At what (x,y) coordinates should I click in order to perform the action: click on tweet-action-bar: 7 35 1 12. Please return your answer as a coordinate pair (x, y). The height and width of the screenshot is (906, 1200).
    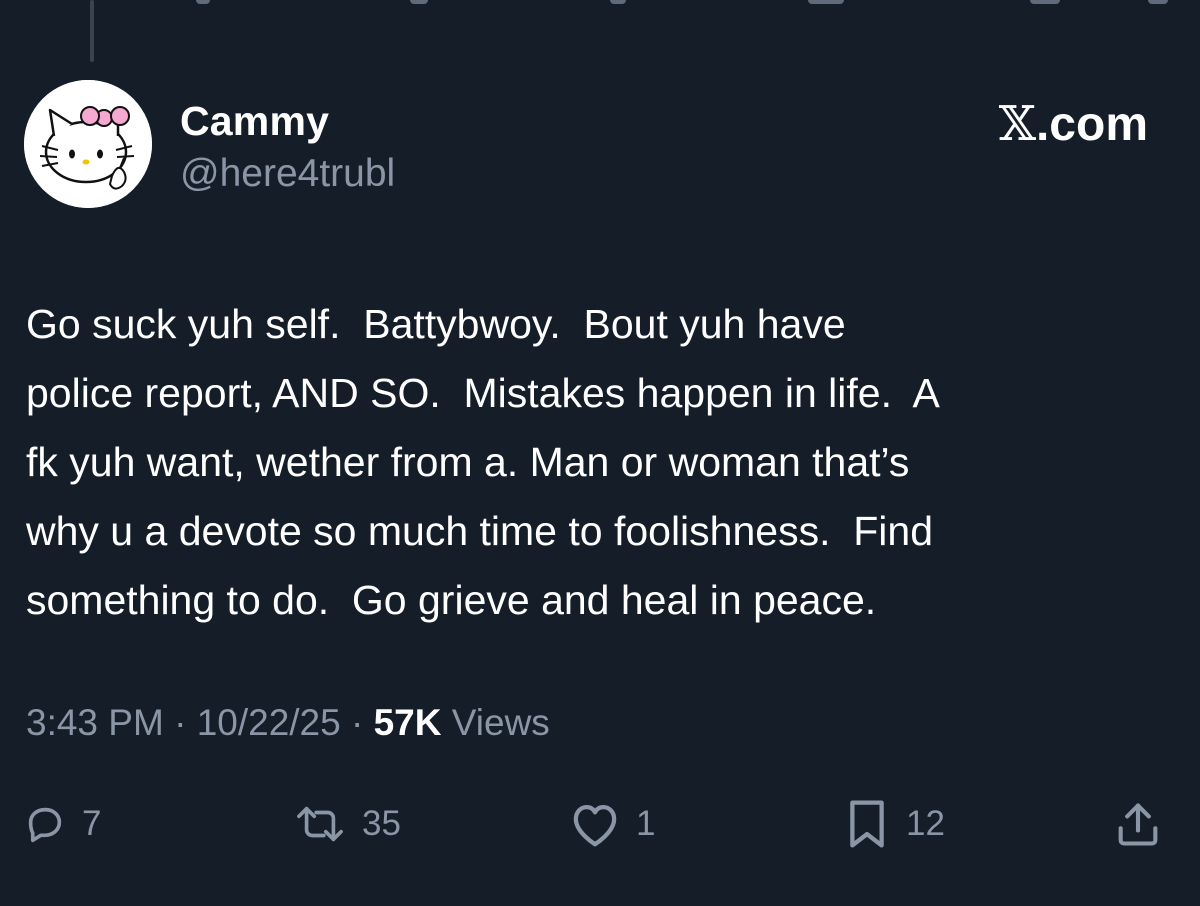
    Looking at the image, I should click on (600, 824).